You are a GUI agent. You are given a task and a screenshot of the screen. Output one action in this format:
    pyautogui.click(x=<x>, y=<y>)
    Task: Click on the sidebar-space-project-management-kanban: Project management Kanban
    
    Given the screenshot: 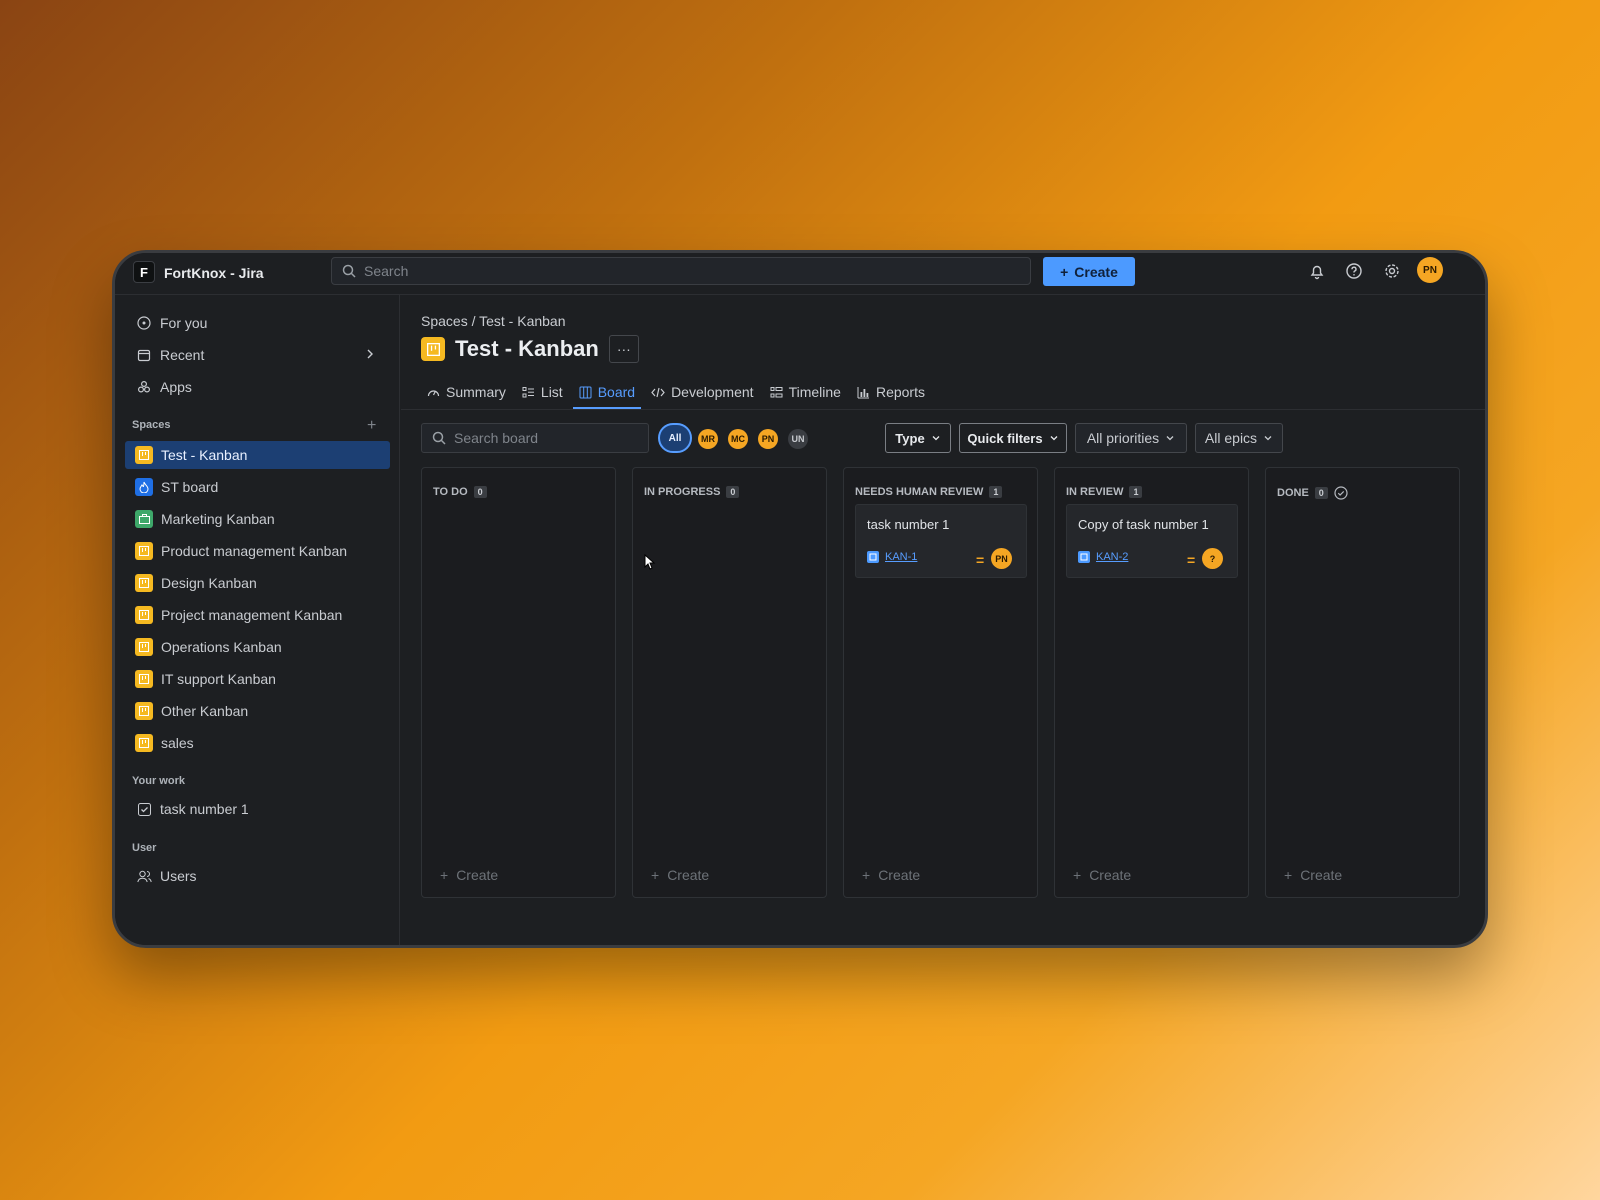 What is the action you would take?
    pyautogui.click(x=257, y=615)
    